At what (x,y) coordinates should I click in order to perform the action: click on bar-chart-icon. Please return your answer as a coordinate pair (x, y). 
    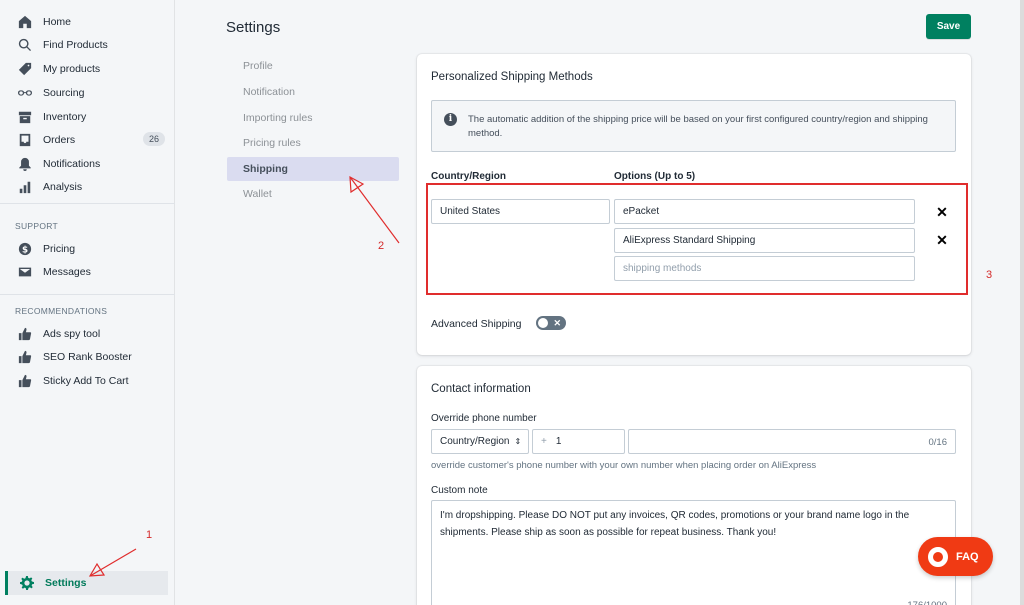
    Looking at the image, I should click on (24, 187).